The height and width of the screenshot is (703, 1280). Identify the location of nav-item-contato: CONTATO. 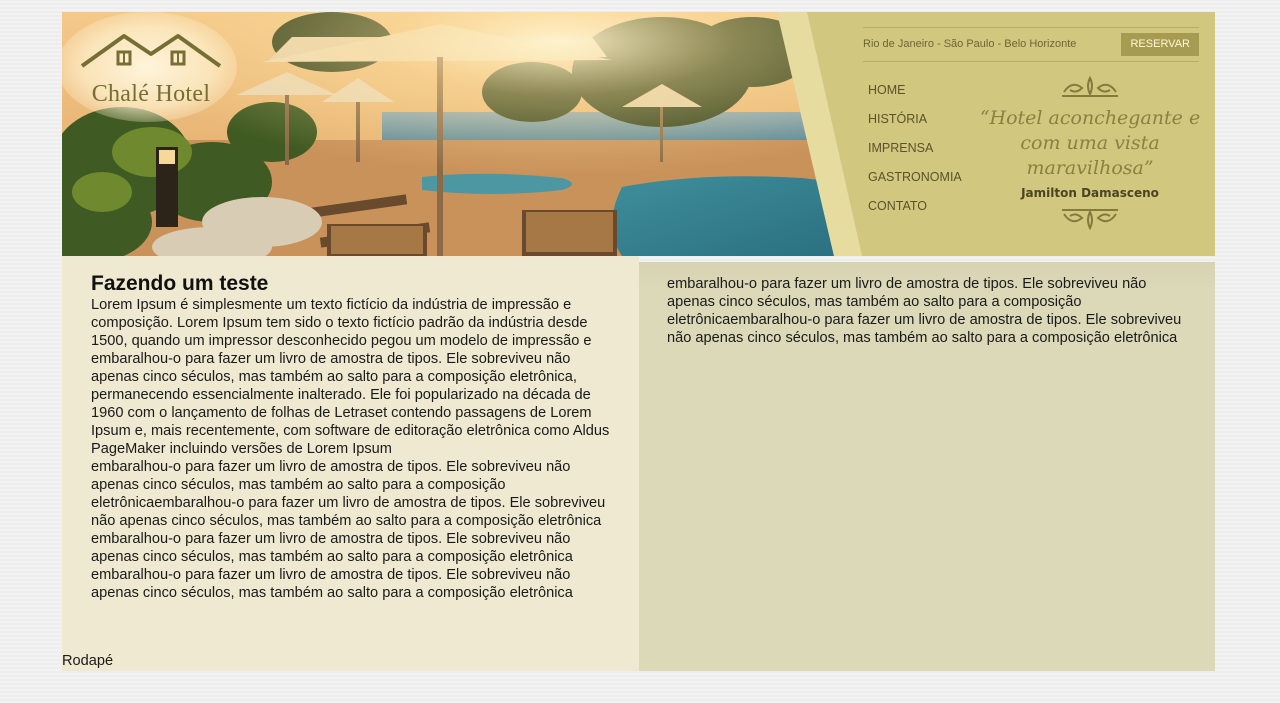
(915, 213).